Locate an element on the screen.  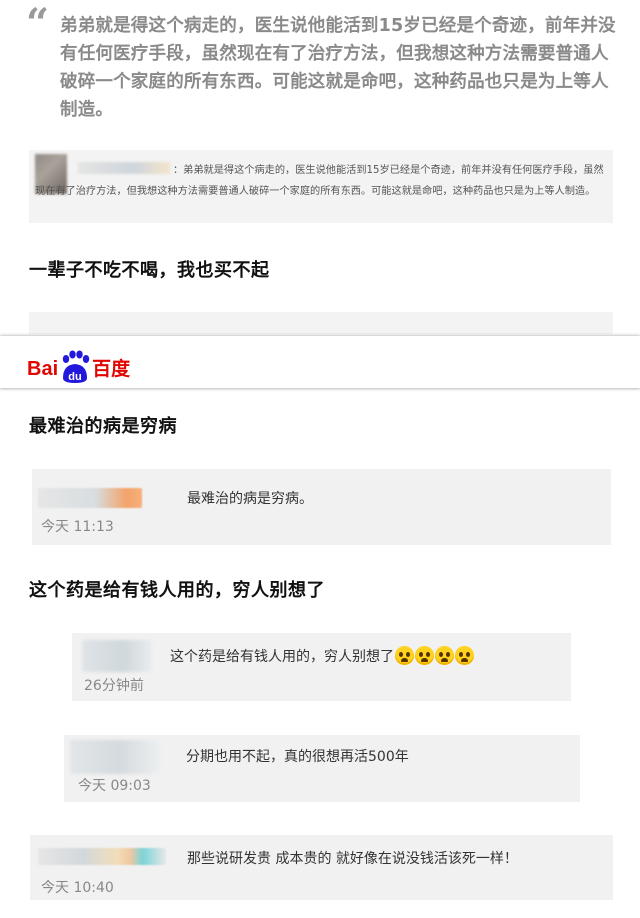
comment-text: 最难治的病是穷病。 is located at coordinates (250, 499).